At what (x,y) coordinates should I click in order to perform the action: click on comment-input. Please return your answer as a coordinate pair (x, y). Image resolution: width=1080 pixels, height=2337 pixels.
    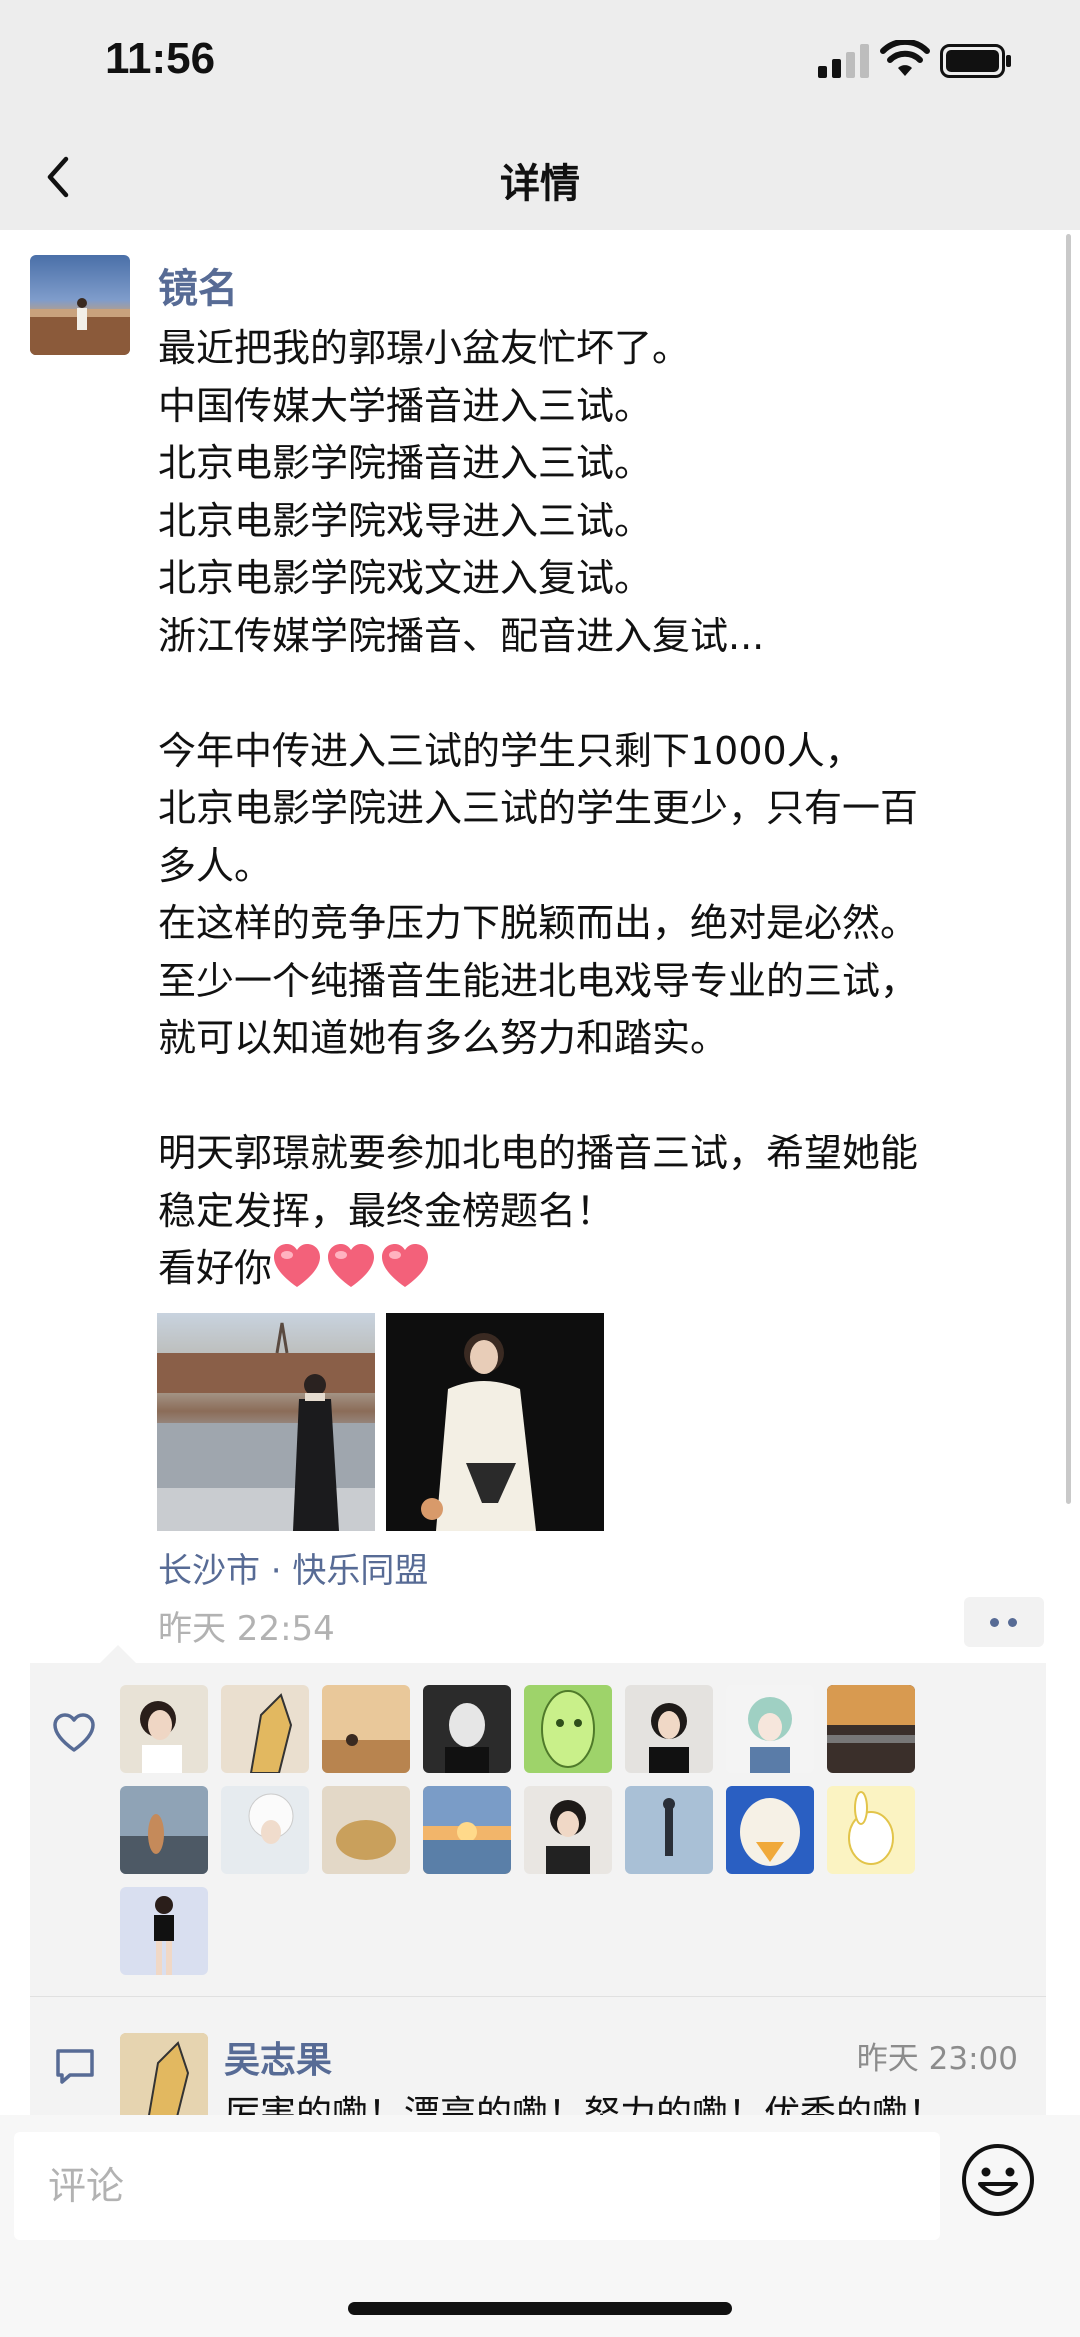
    Looking at the image, I should click on (477, 2186).